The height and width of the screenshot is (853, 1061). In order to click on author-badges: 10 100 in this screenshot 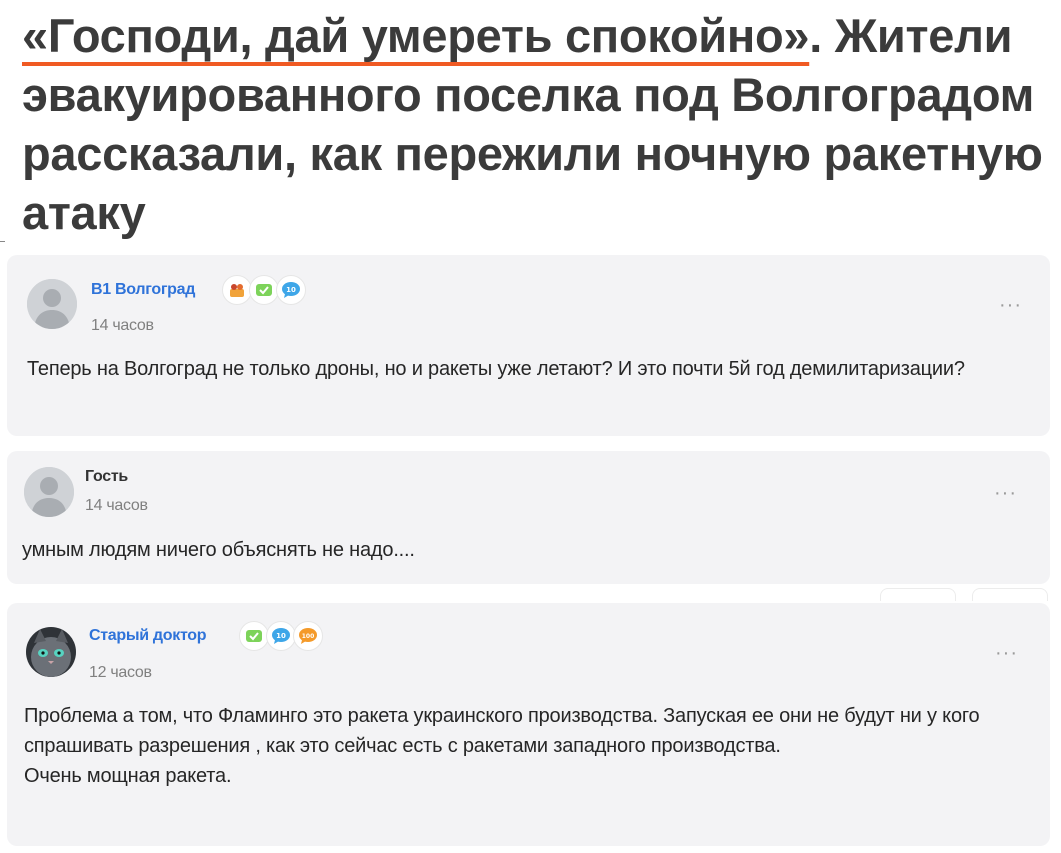, I will do `click(284, 636)`.